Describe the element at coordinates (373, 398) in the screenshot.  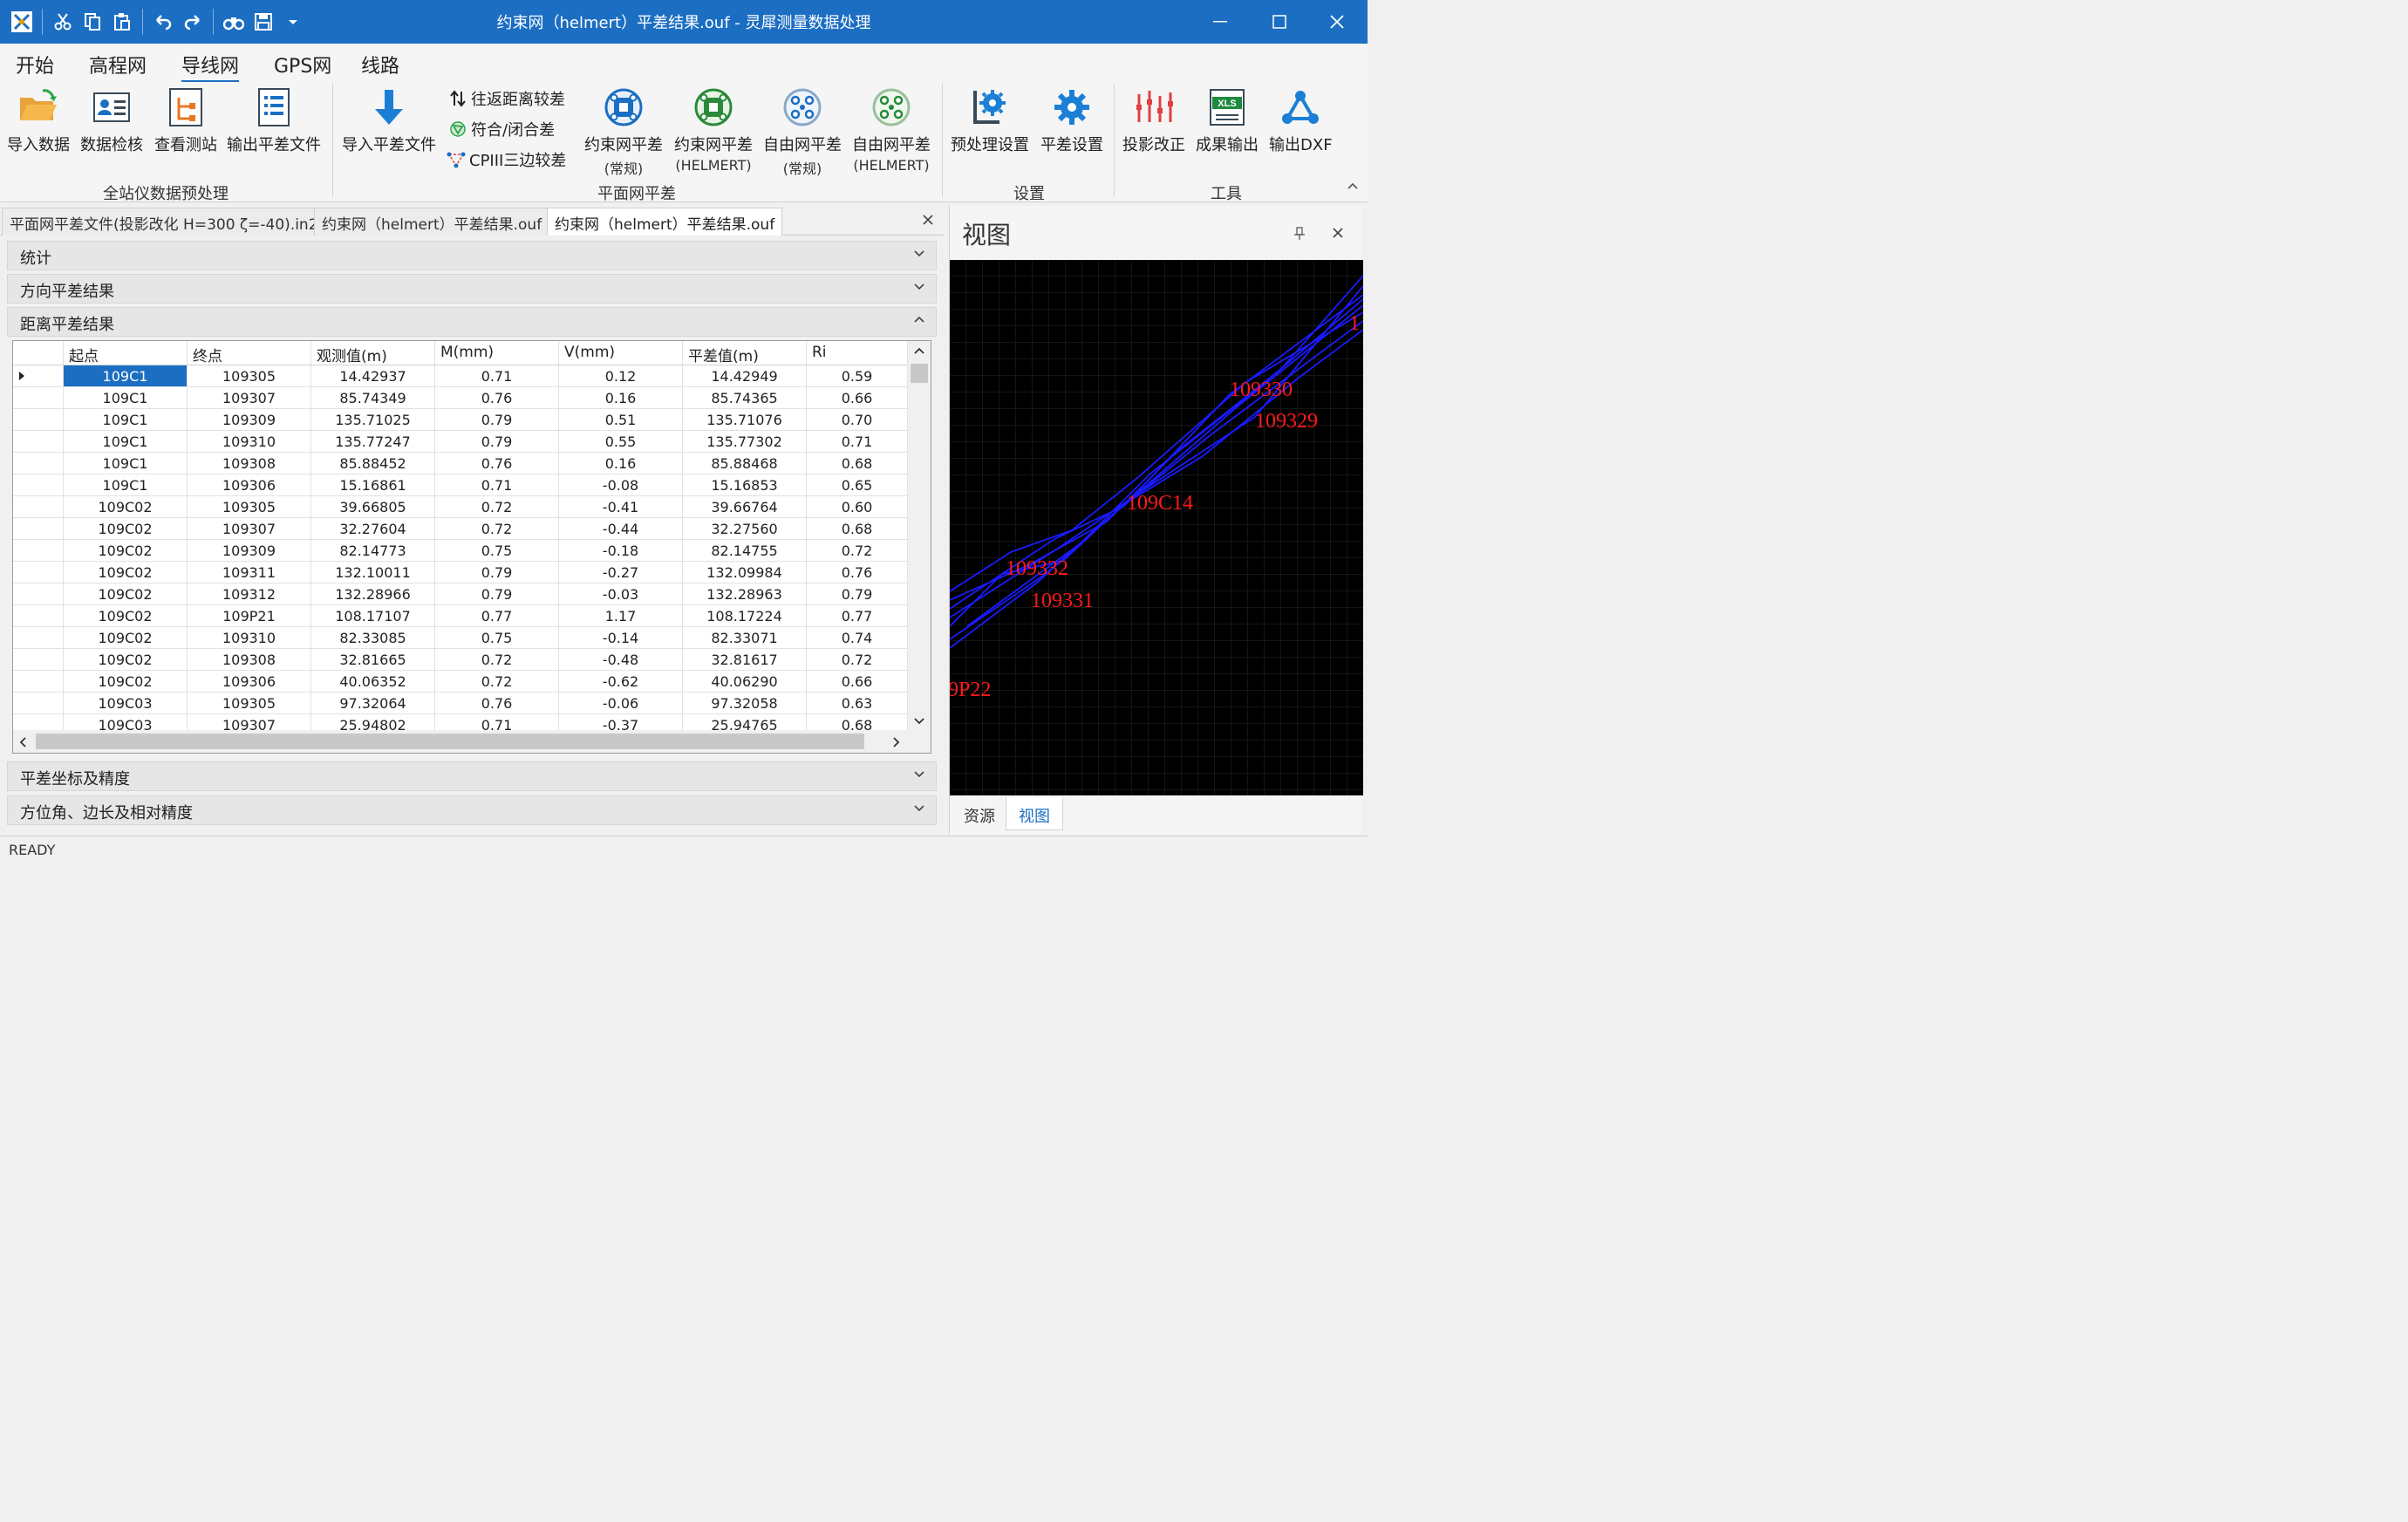
I see `cell-observed: 85.74349` at that location.